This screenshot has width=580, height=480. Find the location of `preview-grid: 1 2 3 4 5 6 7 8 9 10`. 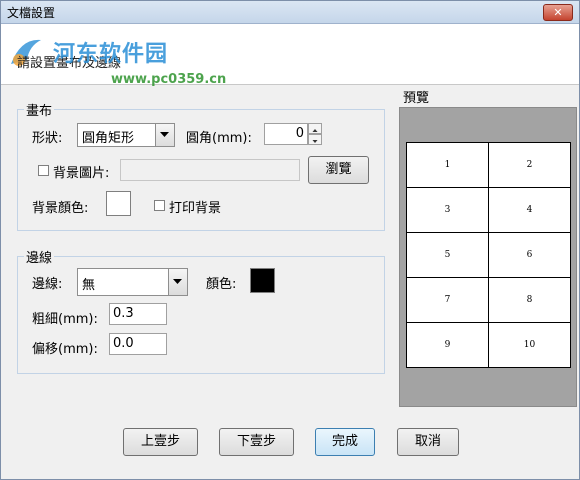

preview-grid: 1 2 3 4 5 6 7 8 9 10 is located at coordinates (489, 255).